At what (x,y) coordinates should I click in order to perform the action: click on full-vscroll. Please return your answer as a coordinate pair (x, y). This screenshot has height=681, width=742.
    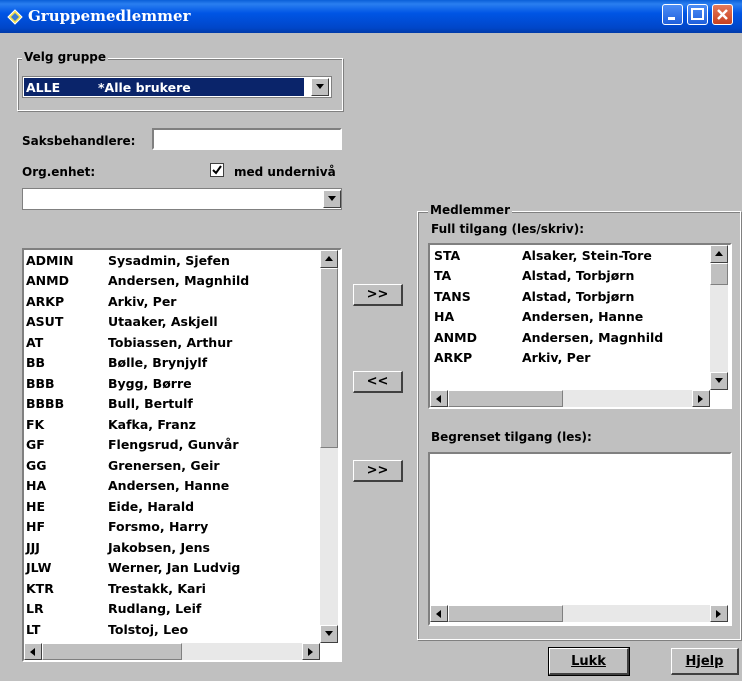
    Looking at the image, I should click on (719, 317).